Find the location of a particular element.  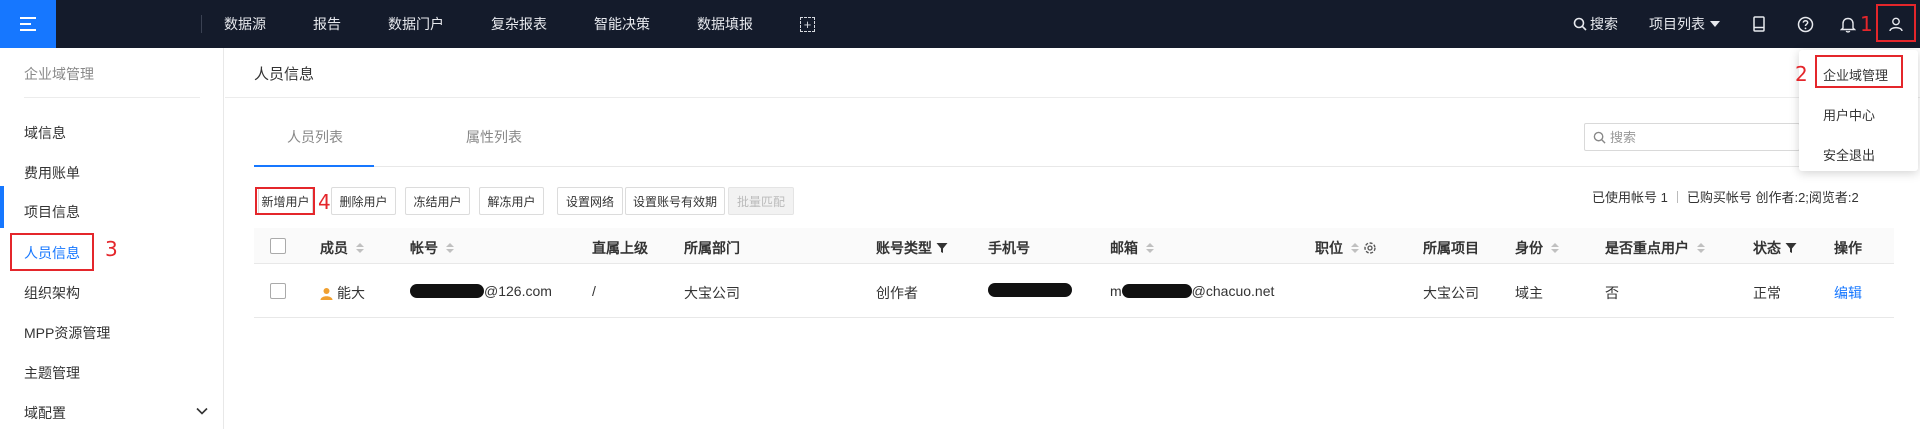

column-account-type: 账号类型 is located at coordinates (912, 248).